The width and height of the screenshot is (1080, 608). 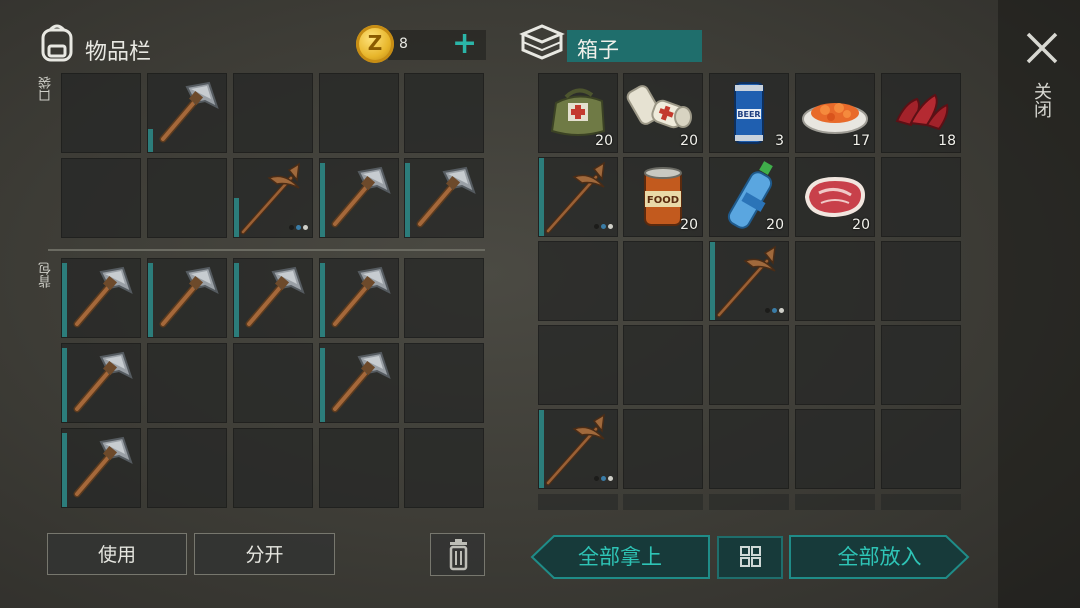 I want to click on box-slot-canned-food: FOOD 20, so click(x=663, y=197).